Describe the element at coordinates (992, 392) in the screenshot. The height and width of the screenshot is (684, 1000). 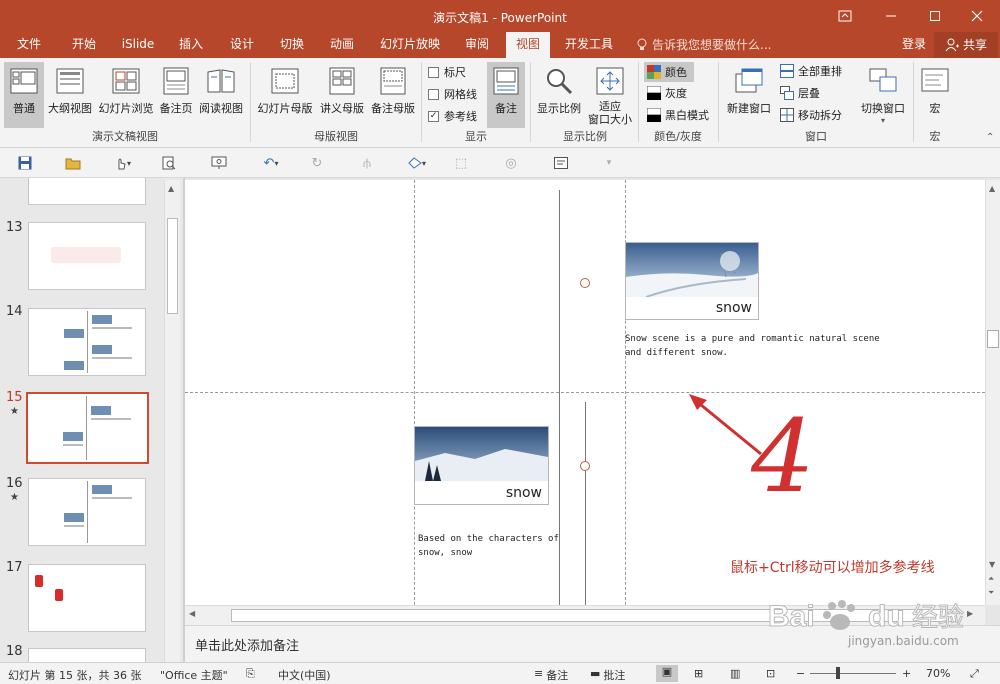
I see `editor-vertical-scrollbar: ▲ ▼ ⏶ ⏷` at that location.